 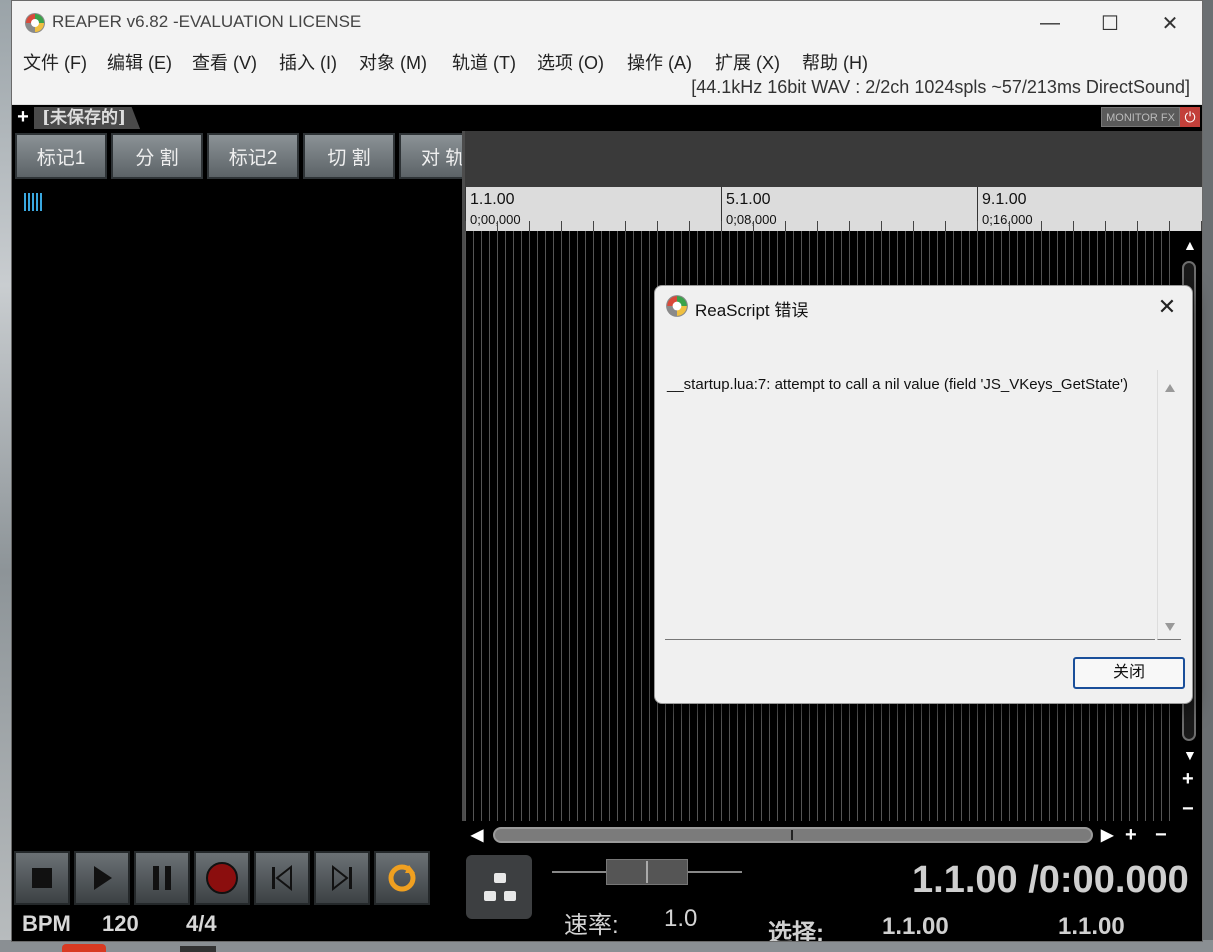 What do you see at coordinates (1170, 627) in the screenshot?
I see `scroll-down-icon` at bounding box center [1170, 627].